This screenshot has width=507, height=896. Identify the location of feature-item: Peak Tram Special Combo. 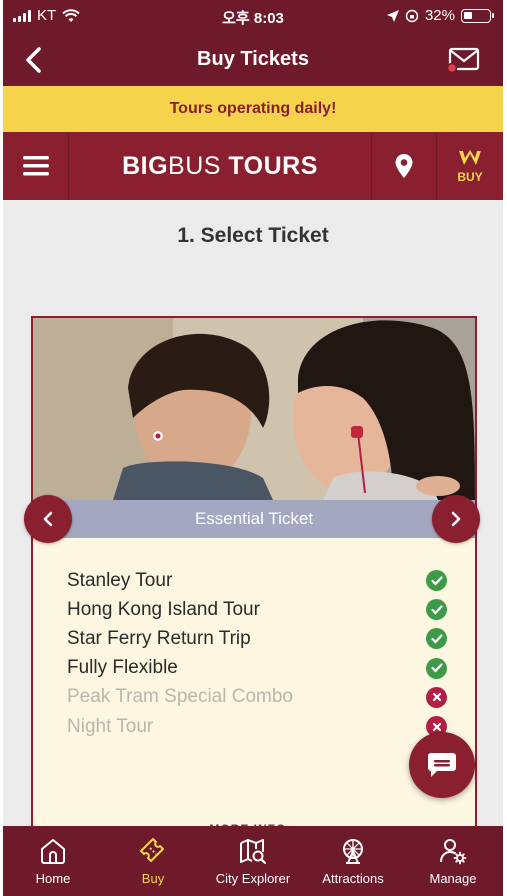
(257, 697).